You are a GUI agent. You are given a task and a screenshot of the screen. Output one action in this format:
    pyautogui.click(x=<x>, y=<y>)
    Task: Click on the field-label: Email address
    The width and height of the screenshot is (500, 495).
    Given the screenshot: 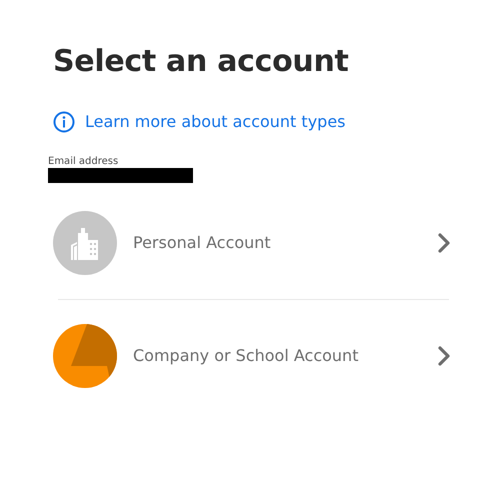 What is the action you would take?
    pyautogui.click(x=84, y=162)
    